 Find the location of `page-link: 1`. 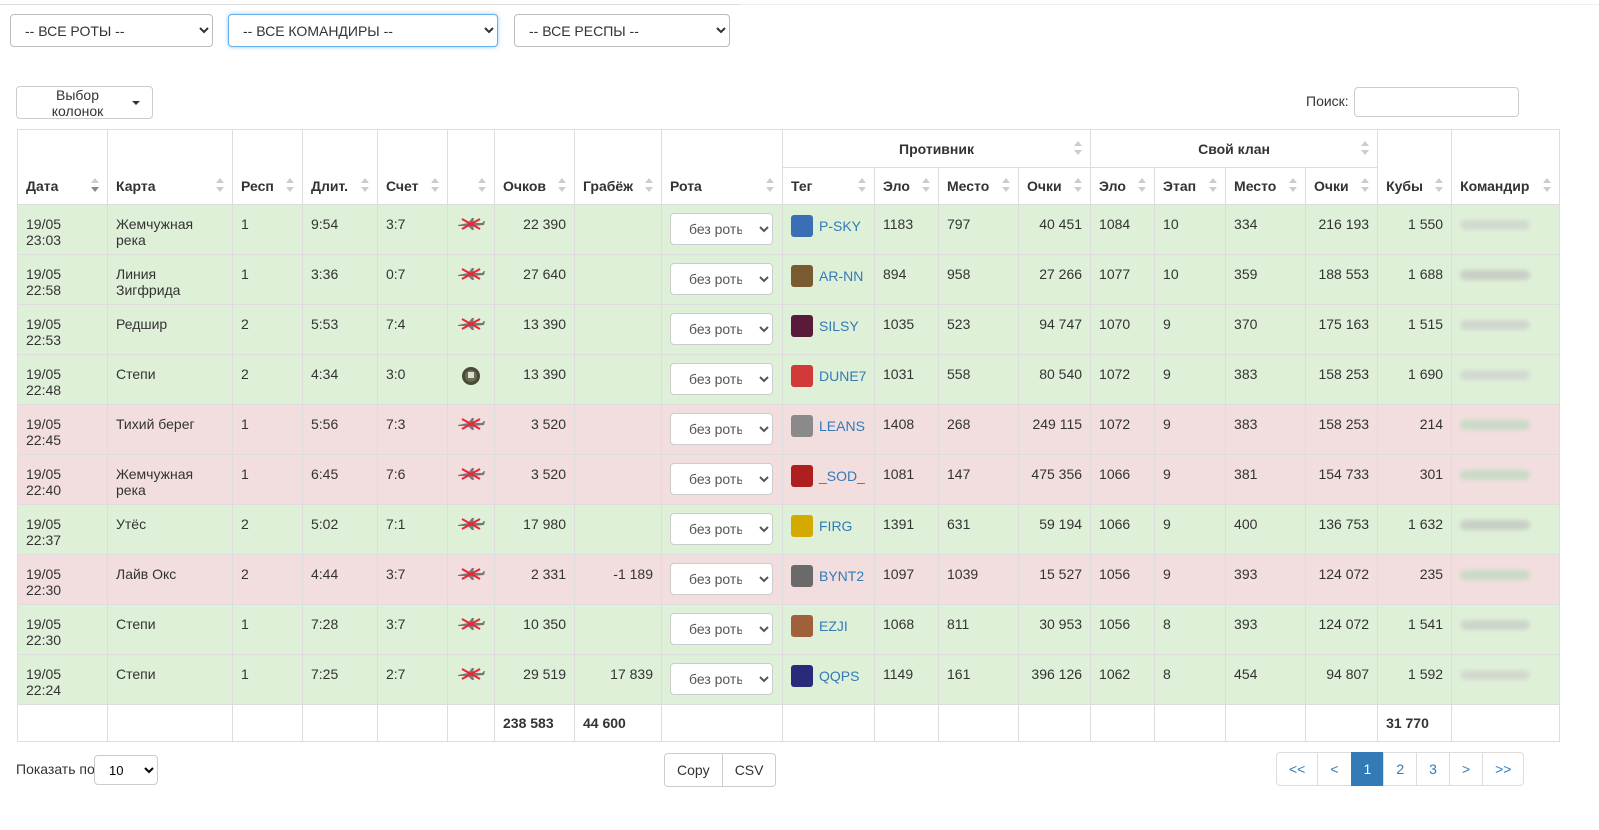

page-link: 1 is located at coordinates (1367, 769).